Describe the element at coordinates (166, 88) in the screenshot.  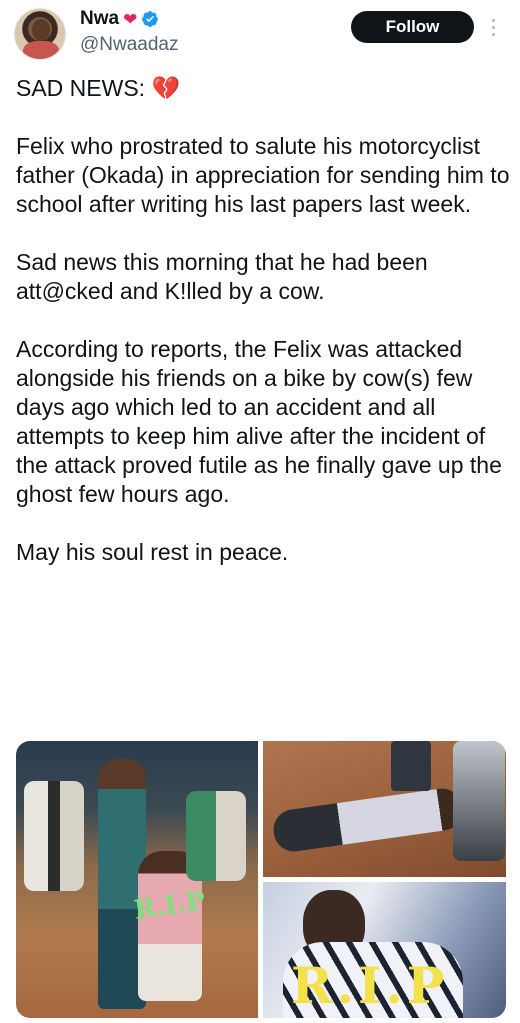
I see `broken-heart-icon: 💔` at that location.